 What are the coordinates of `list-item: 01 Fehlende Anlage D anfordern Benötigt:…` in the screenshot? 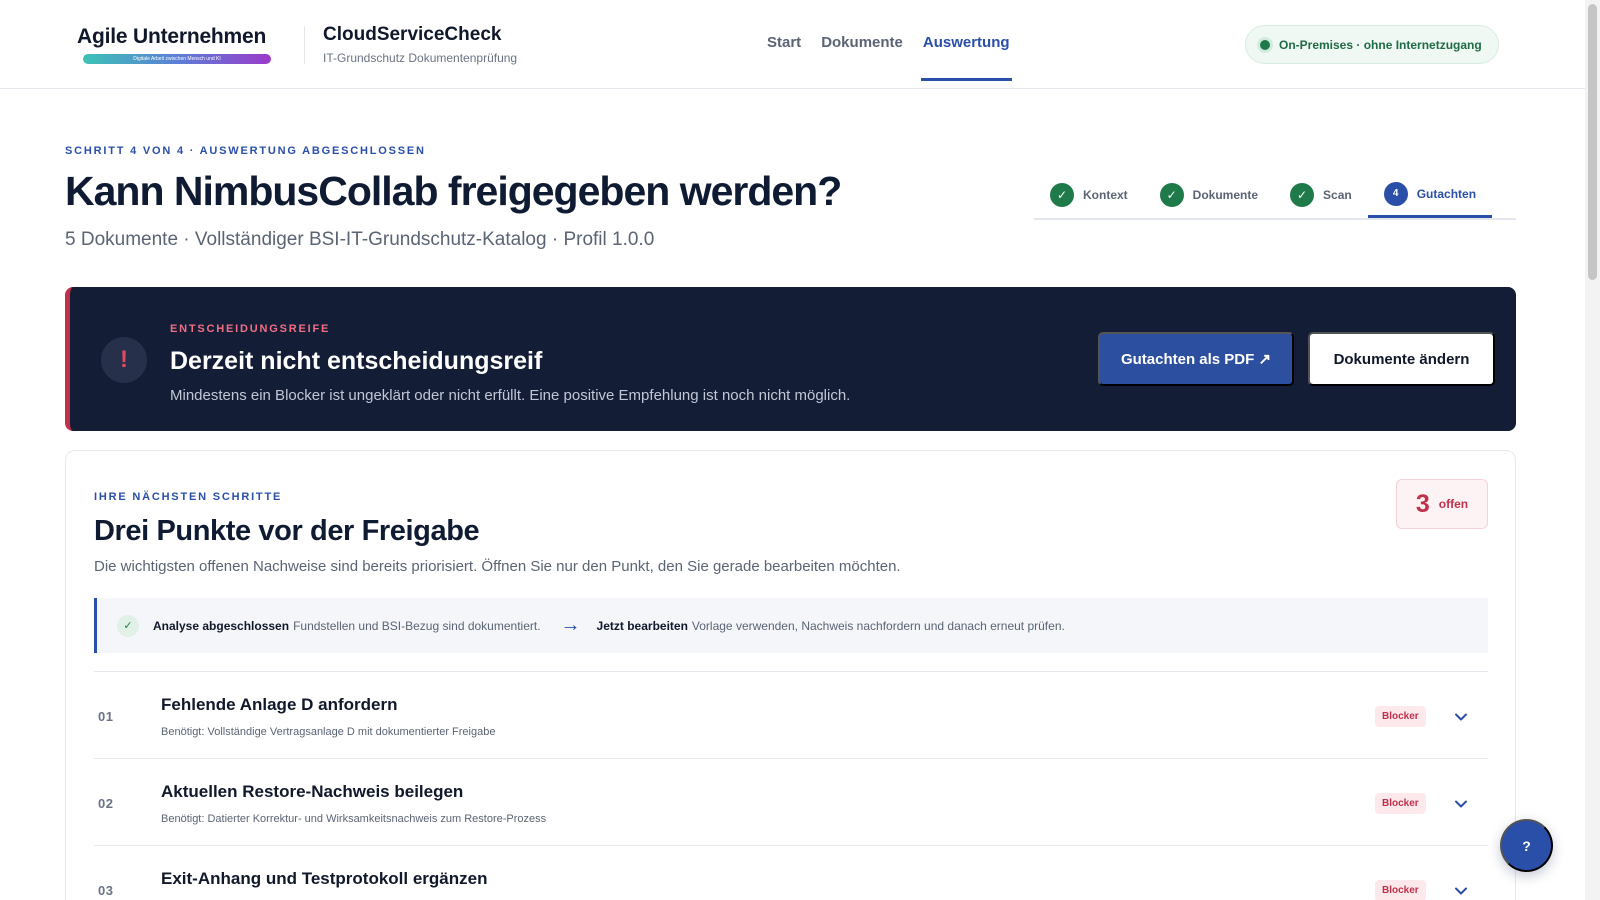 It's located at (791, 714).